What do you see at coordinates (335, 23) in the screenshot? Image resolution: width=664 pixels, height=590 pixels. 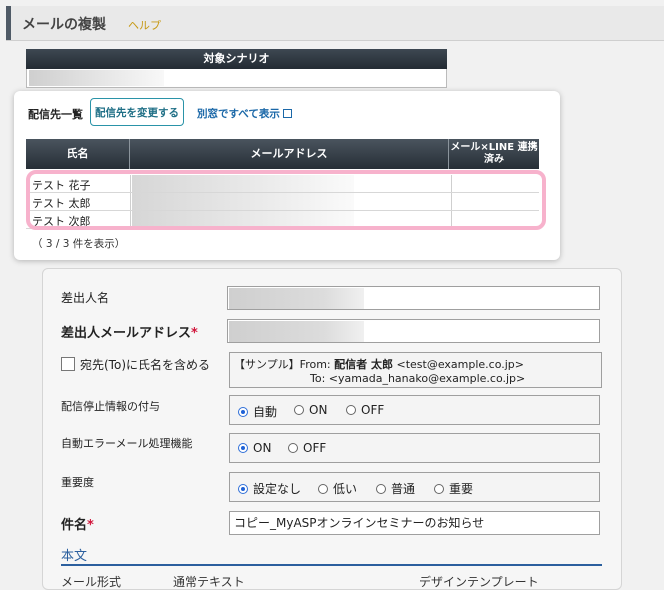 I see `page-header: メールの複製 ヘルプ` at bounding box center [335, 23].